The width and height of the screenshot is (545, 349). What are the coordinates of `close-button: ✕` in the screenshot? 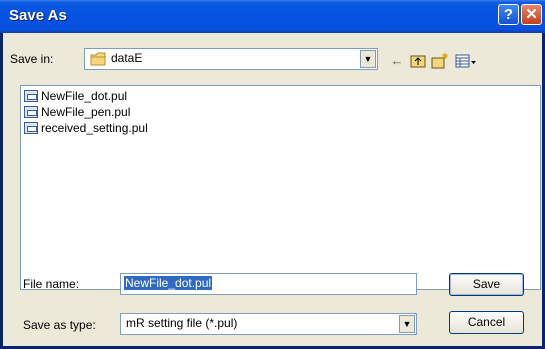 It's located at (531, 14).